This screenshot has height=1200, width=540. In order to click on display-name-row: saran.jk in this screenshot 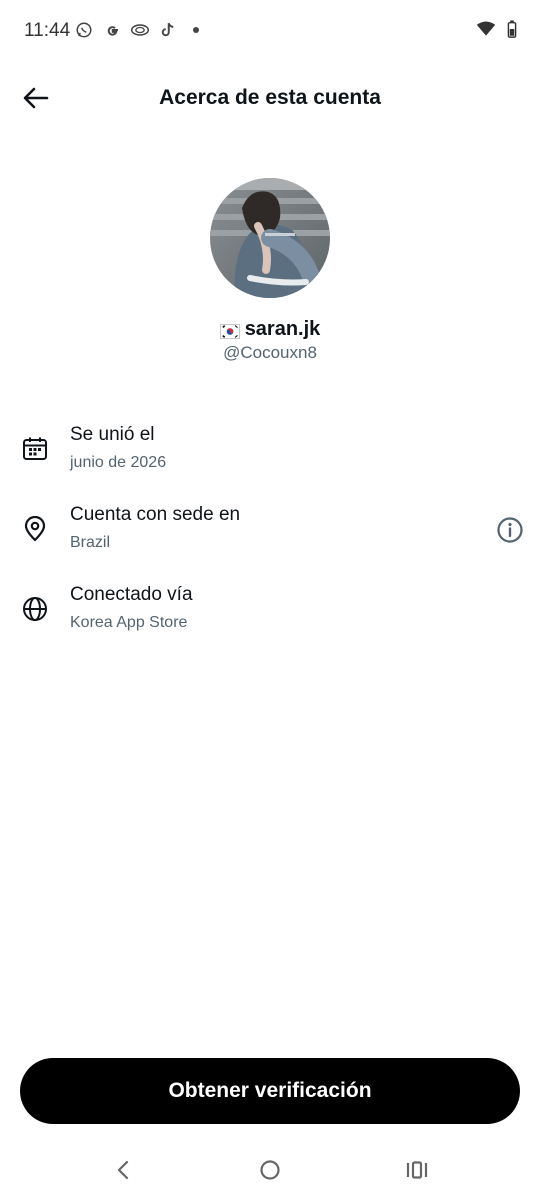, I will do `click(270, 329)`.